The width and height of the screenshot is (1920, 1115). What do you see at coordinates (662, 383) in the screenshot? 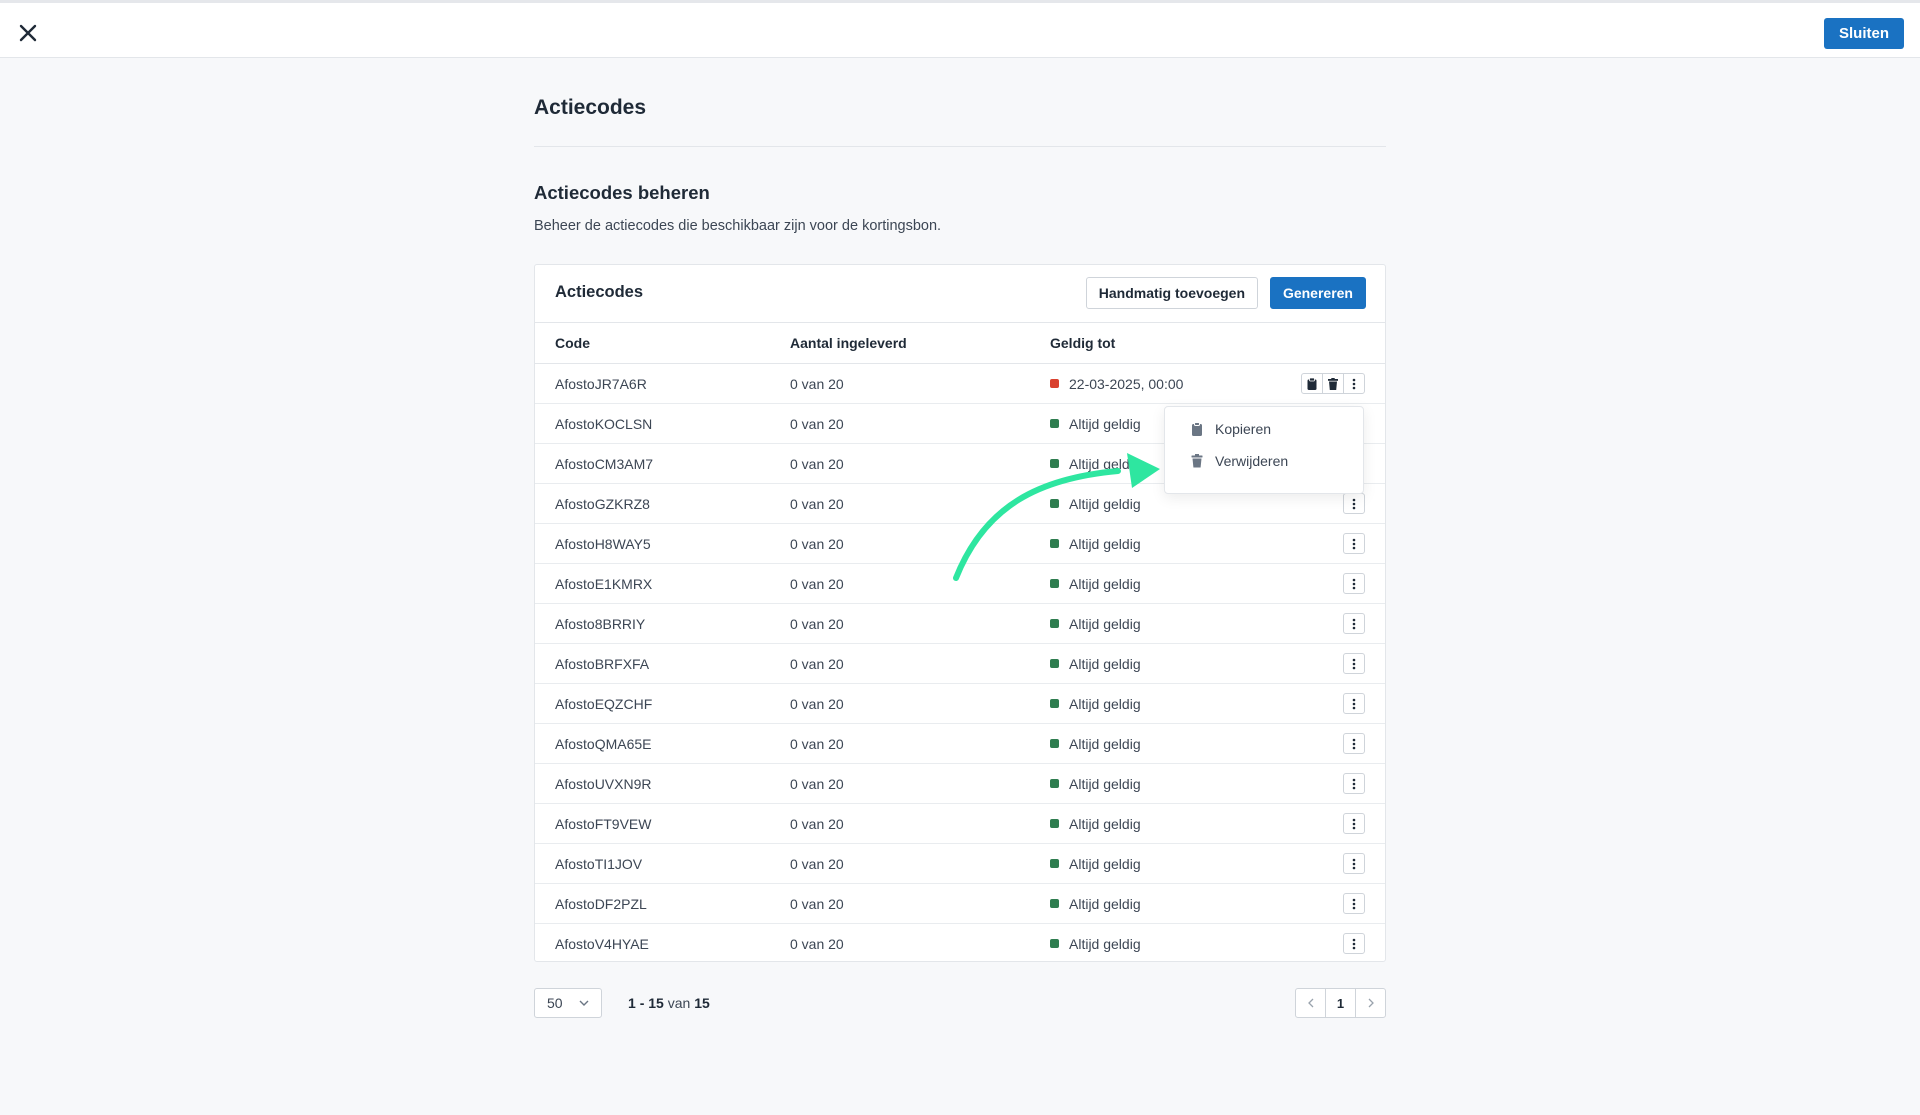
I see `cell-code: AfostoJR7A6R` at bounding box center [662, 383].